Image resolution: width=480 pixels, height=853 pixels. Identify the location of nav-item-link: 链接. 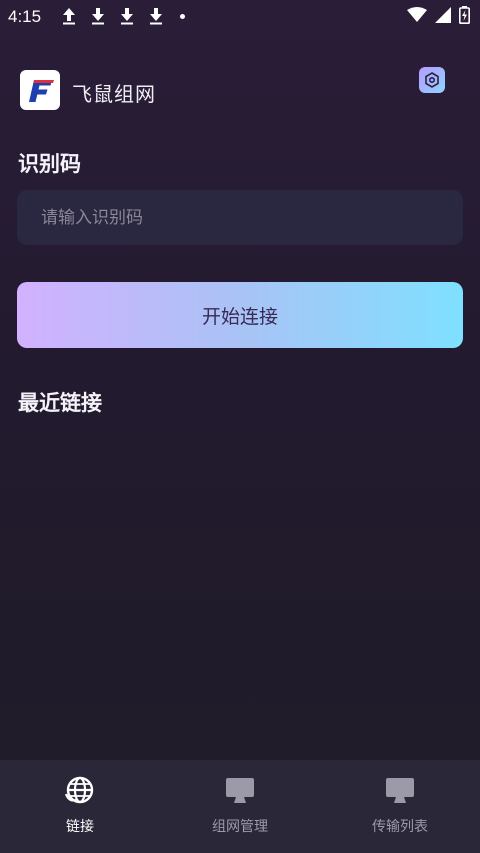
(80, 806).